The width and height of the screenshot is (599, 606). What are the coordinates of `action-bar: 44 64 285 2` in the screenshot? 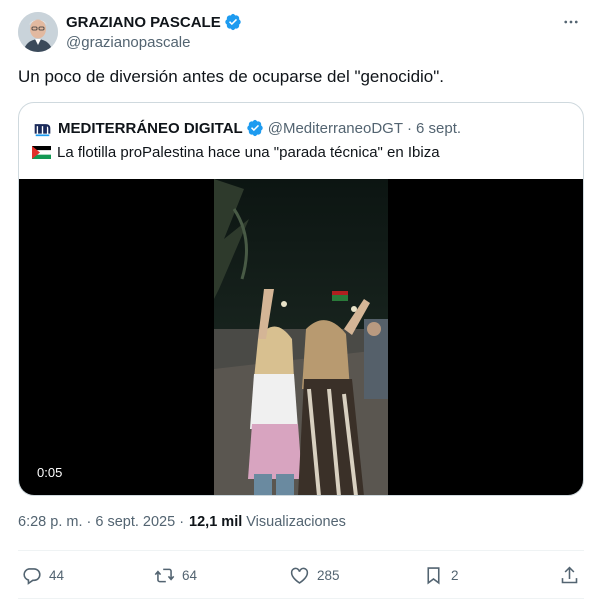 It's located at (301, 575).